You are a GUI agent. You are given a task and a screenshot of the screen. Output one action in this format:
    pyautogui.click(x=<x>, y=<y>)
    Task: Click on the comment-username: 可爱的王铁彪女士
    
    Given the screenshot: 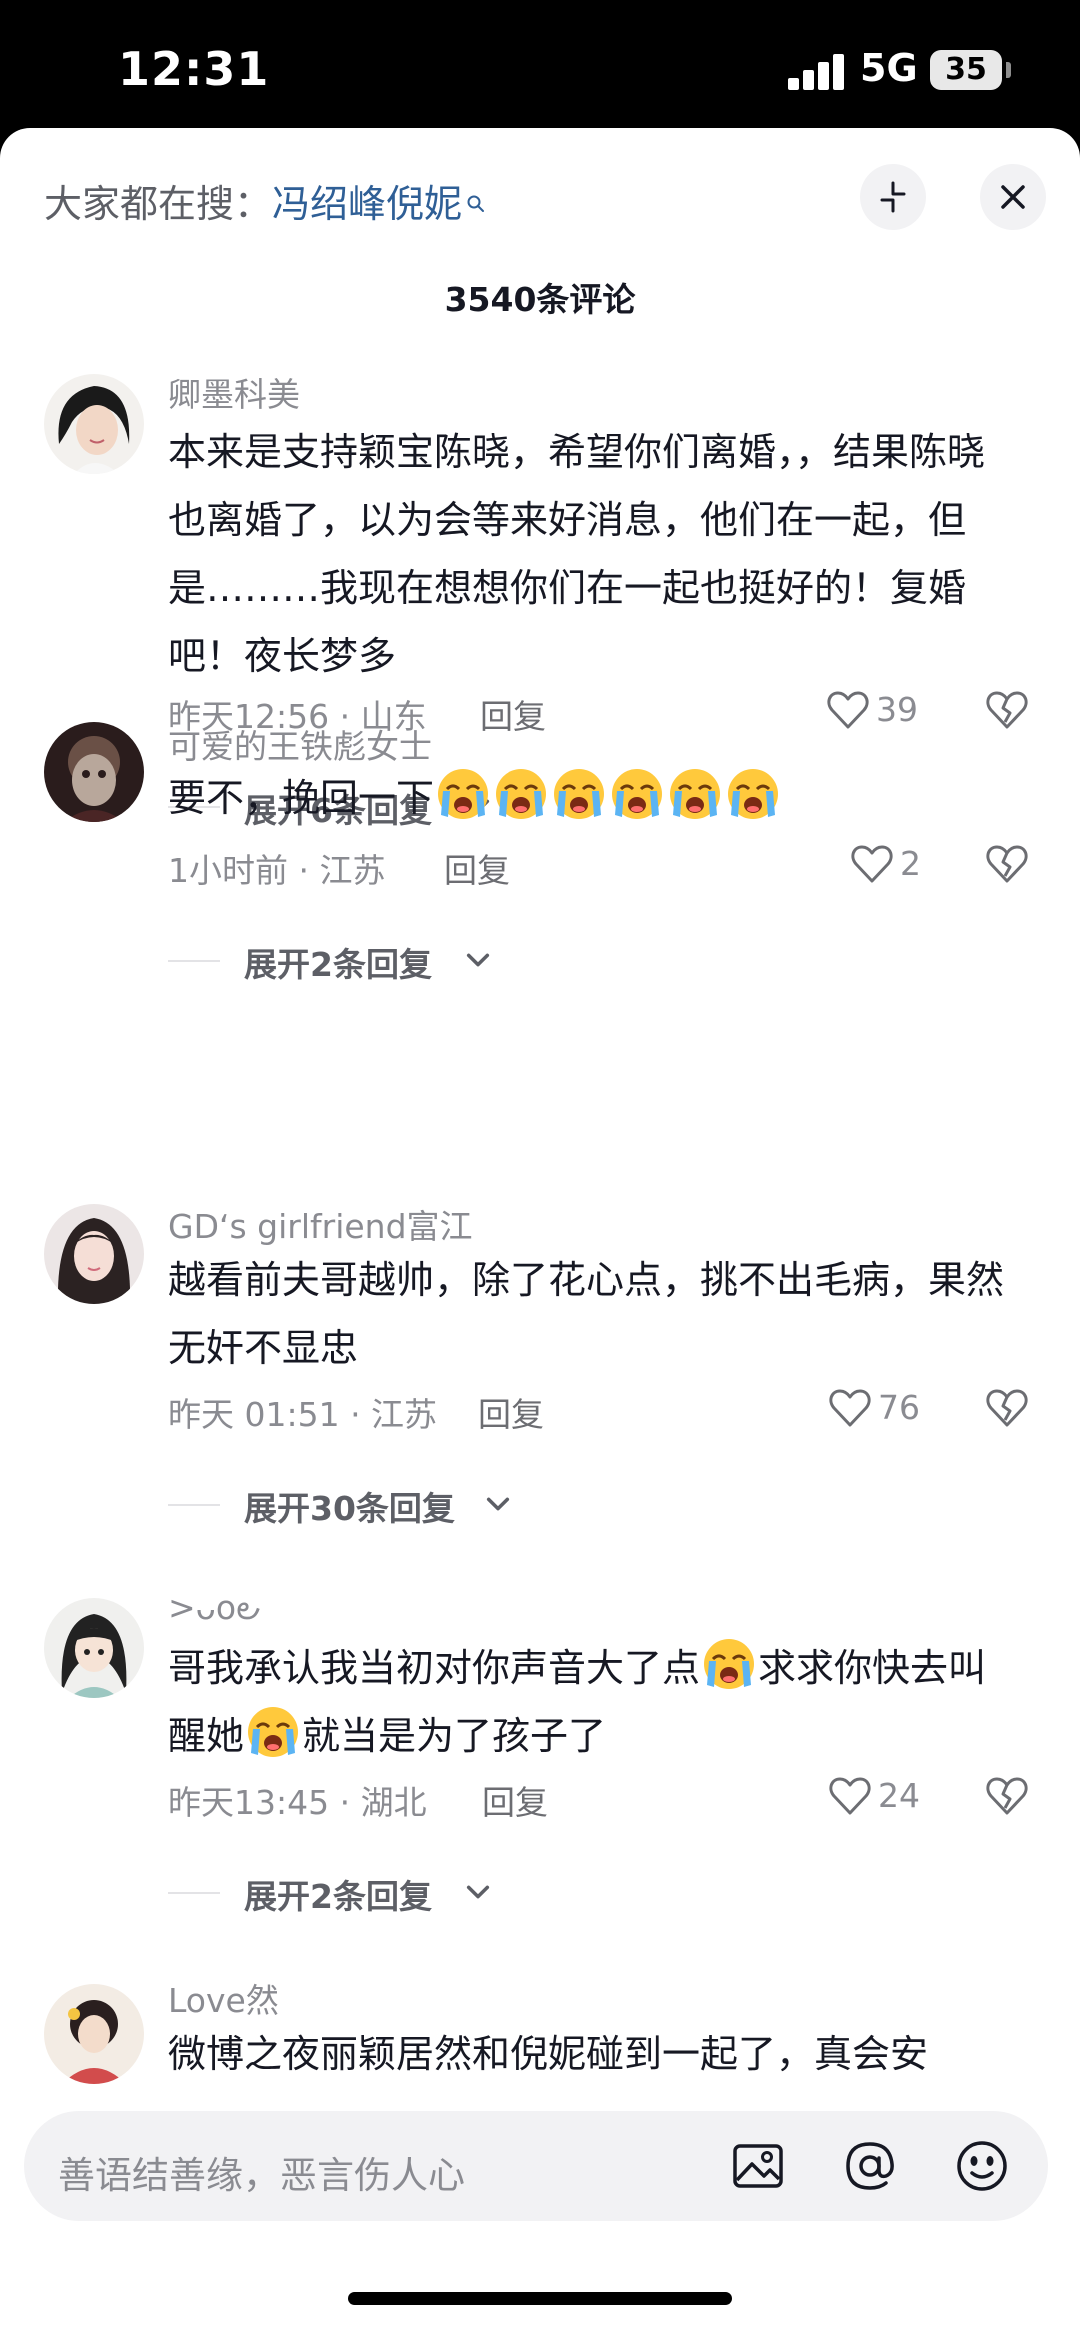 What is the action you would take?
    pyautogui.click(x=300, y=744)
    